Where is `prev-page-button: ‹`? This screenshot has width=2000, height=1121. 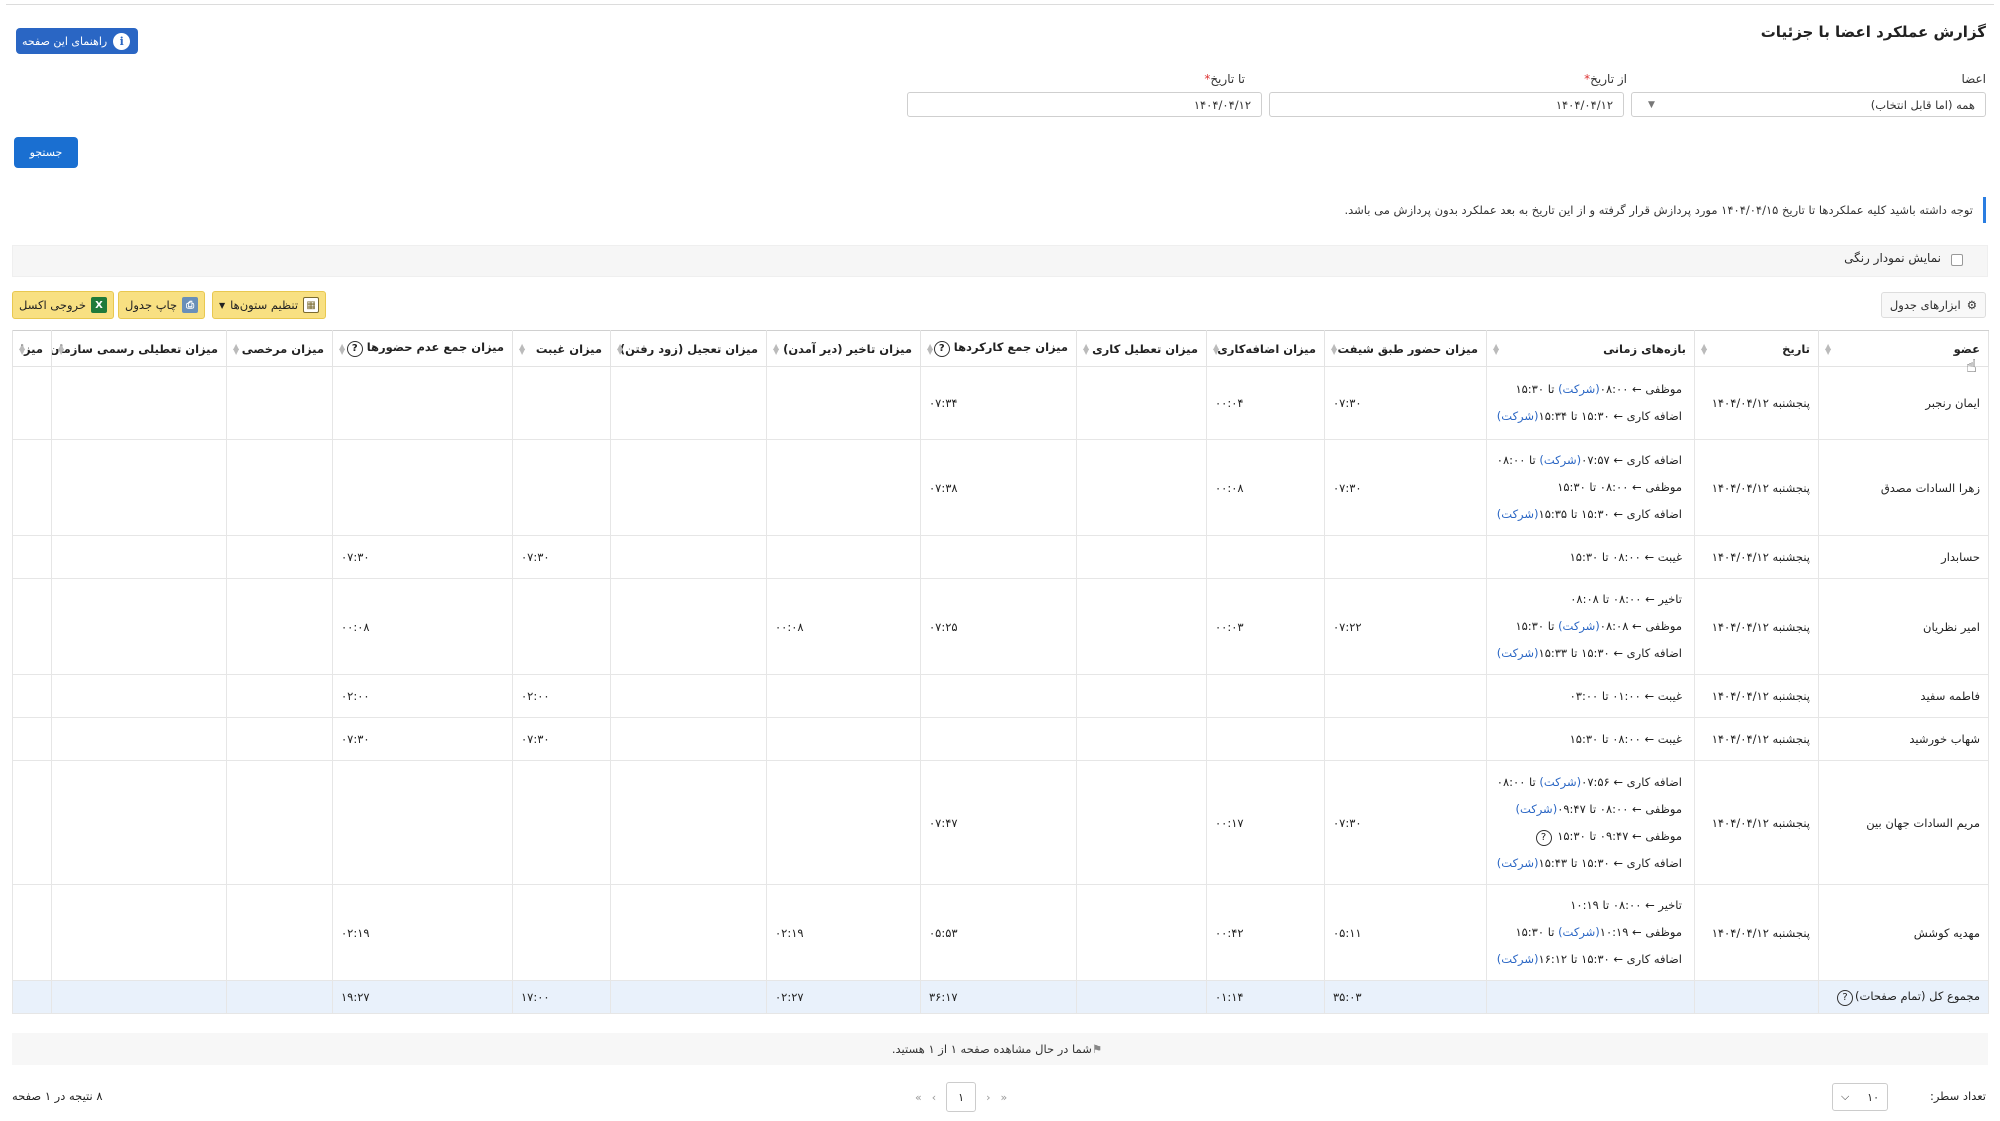 prev-page-button: ‹ is located at coordinates (934, 1097).